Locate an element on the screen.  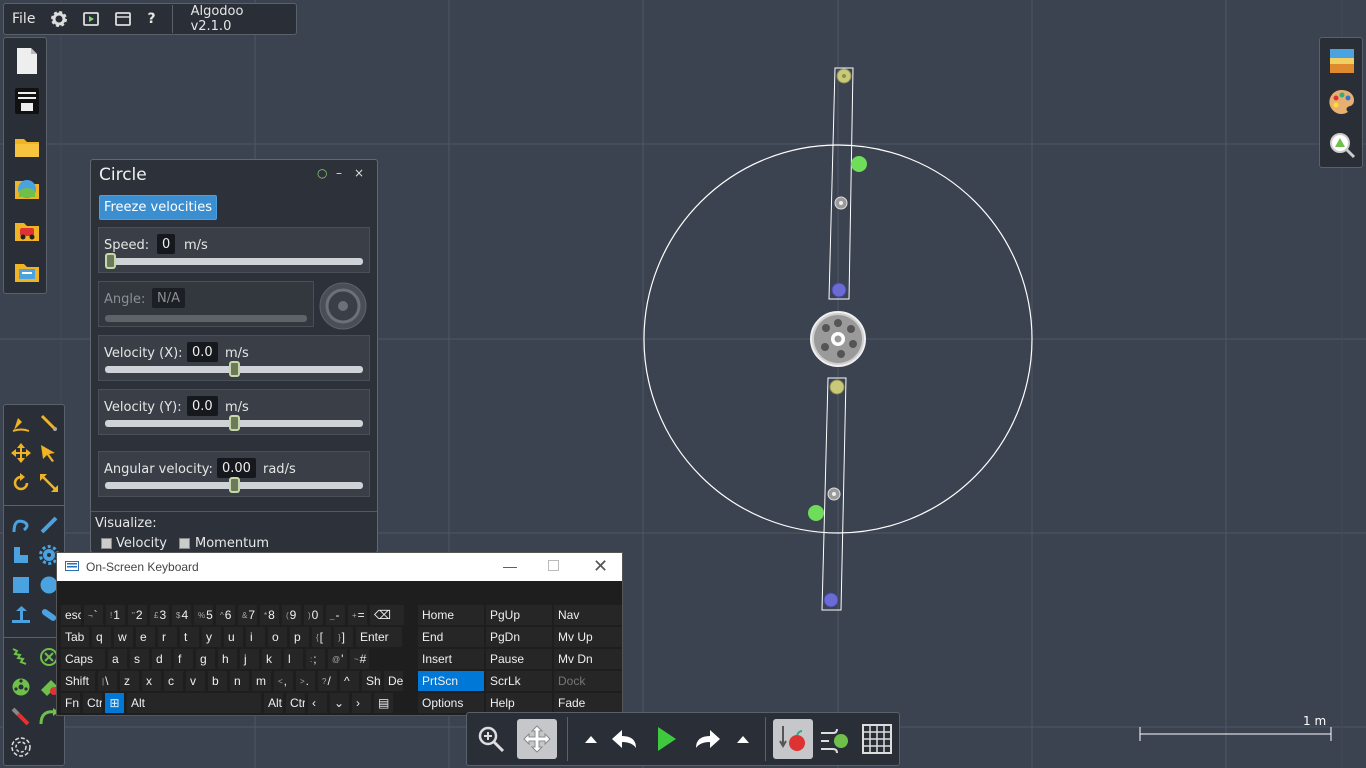
redo-history-arrow-icon is located at coordinates (743, 739).